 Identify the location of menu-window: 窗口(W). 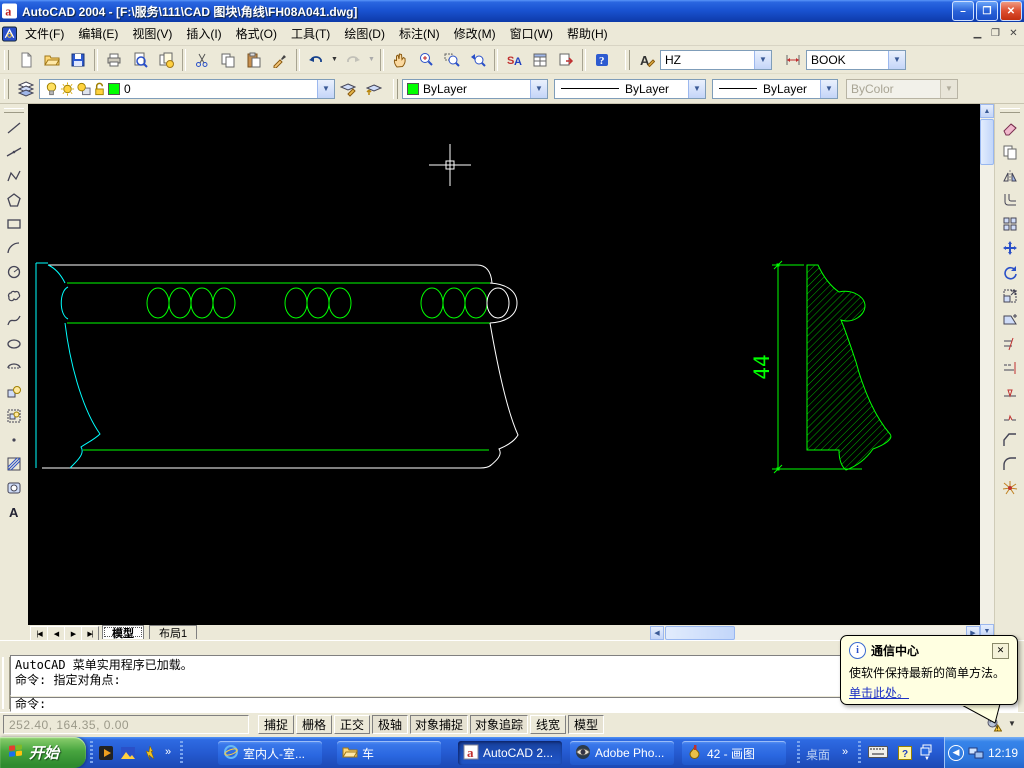
(531, 33).